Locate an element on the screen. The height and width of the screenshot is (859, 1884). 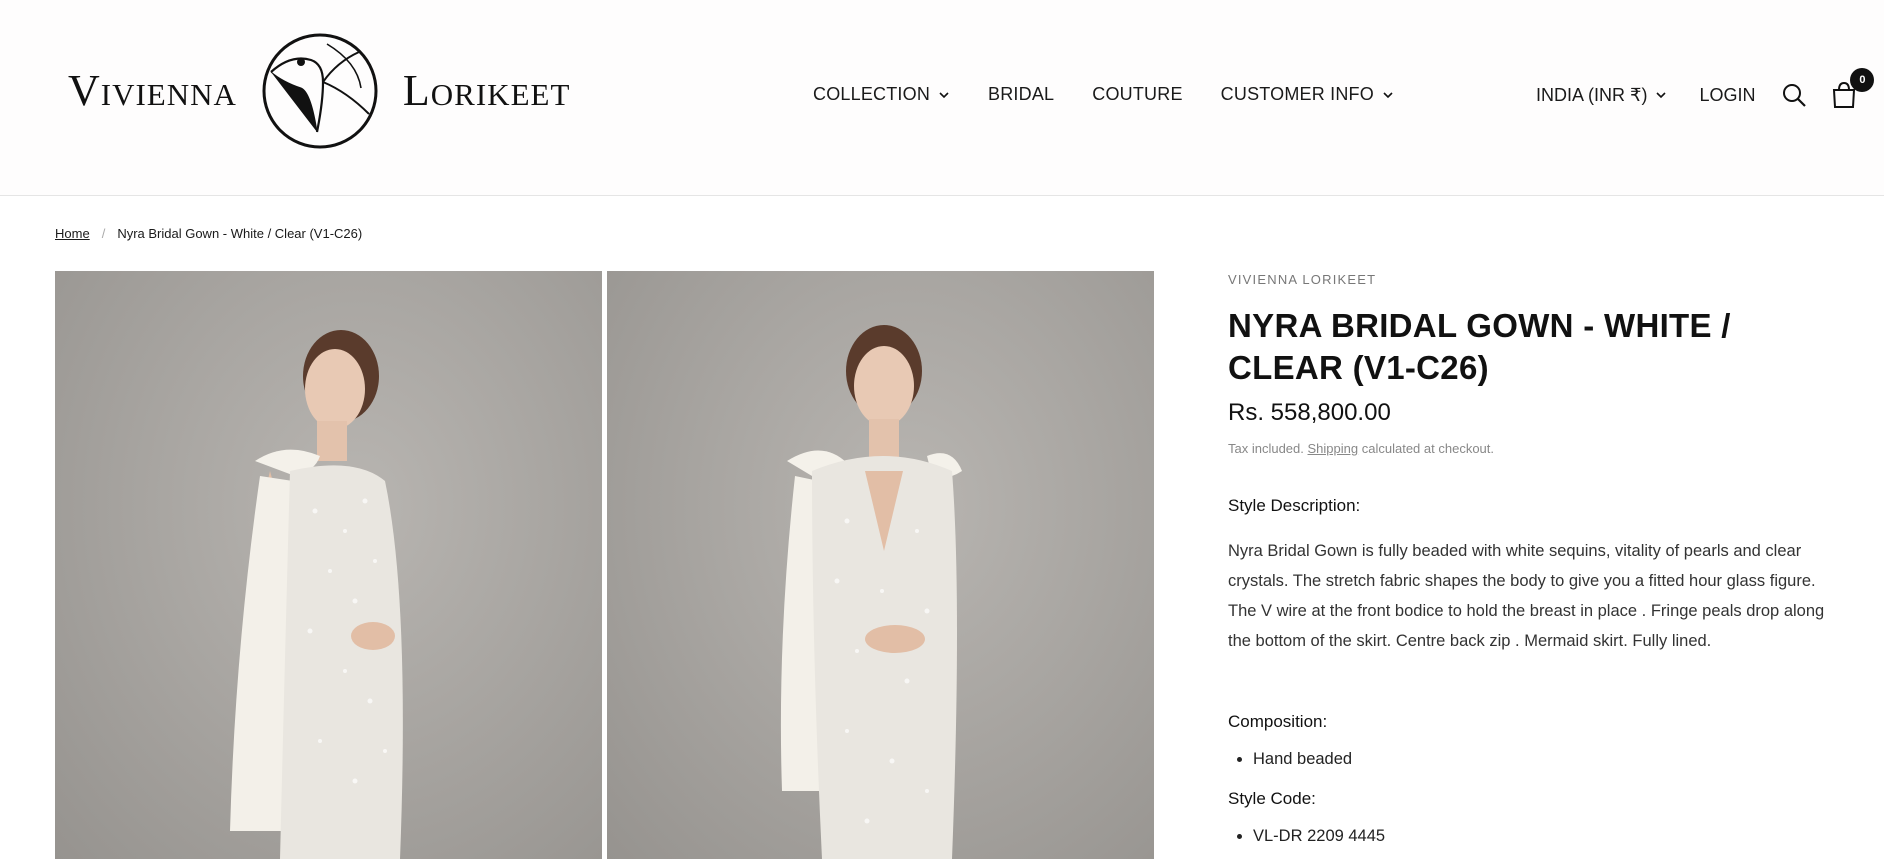
tax-suffix: calculated at checkout. is located at coordinates (1427, 448).